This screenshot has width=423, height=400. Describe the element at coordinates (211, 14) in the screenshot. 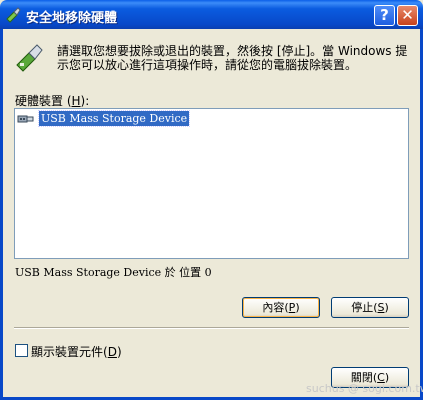

I see `title-bar: 安全地移除硬體 ? ✕` at that location.